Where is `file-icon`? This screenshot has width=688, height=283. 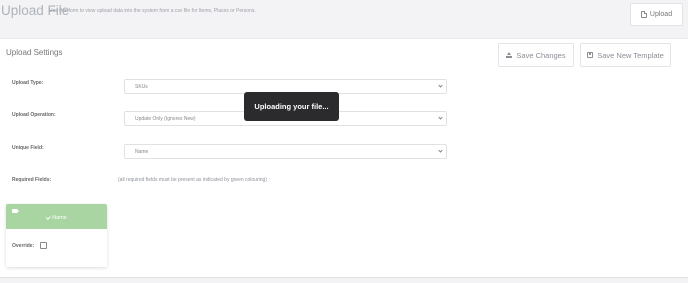 file-icon is located at coordinates (643, 14).